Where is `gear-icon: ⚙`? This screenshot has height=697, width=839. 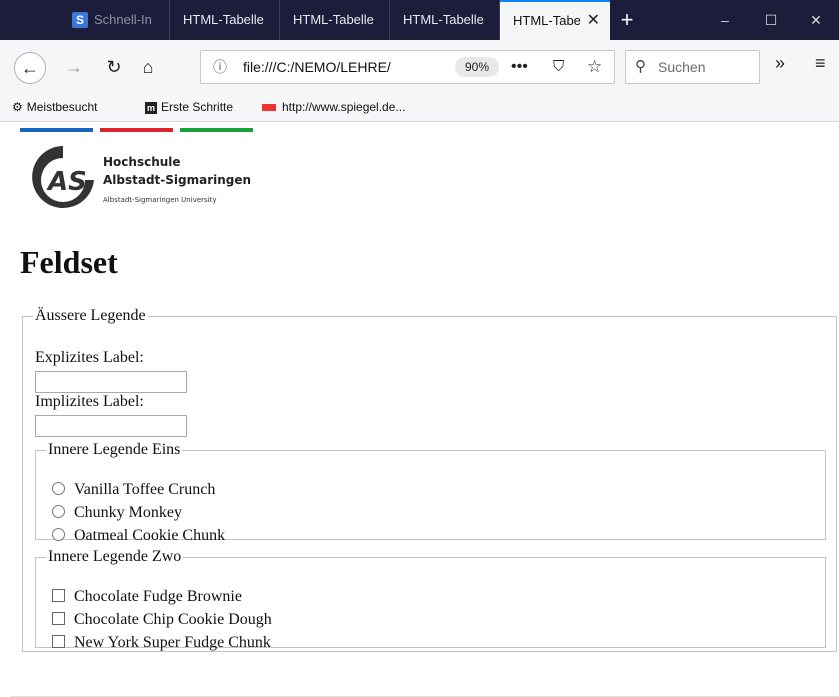
gear-icon: ⚙ is located at coordinates (17, 107).